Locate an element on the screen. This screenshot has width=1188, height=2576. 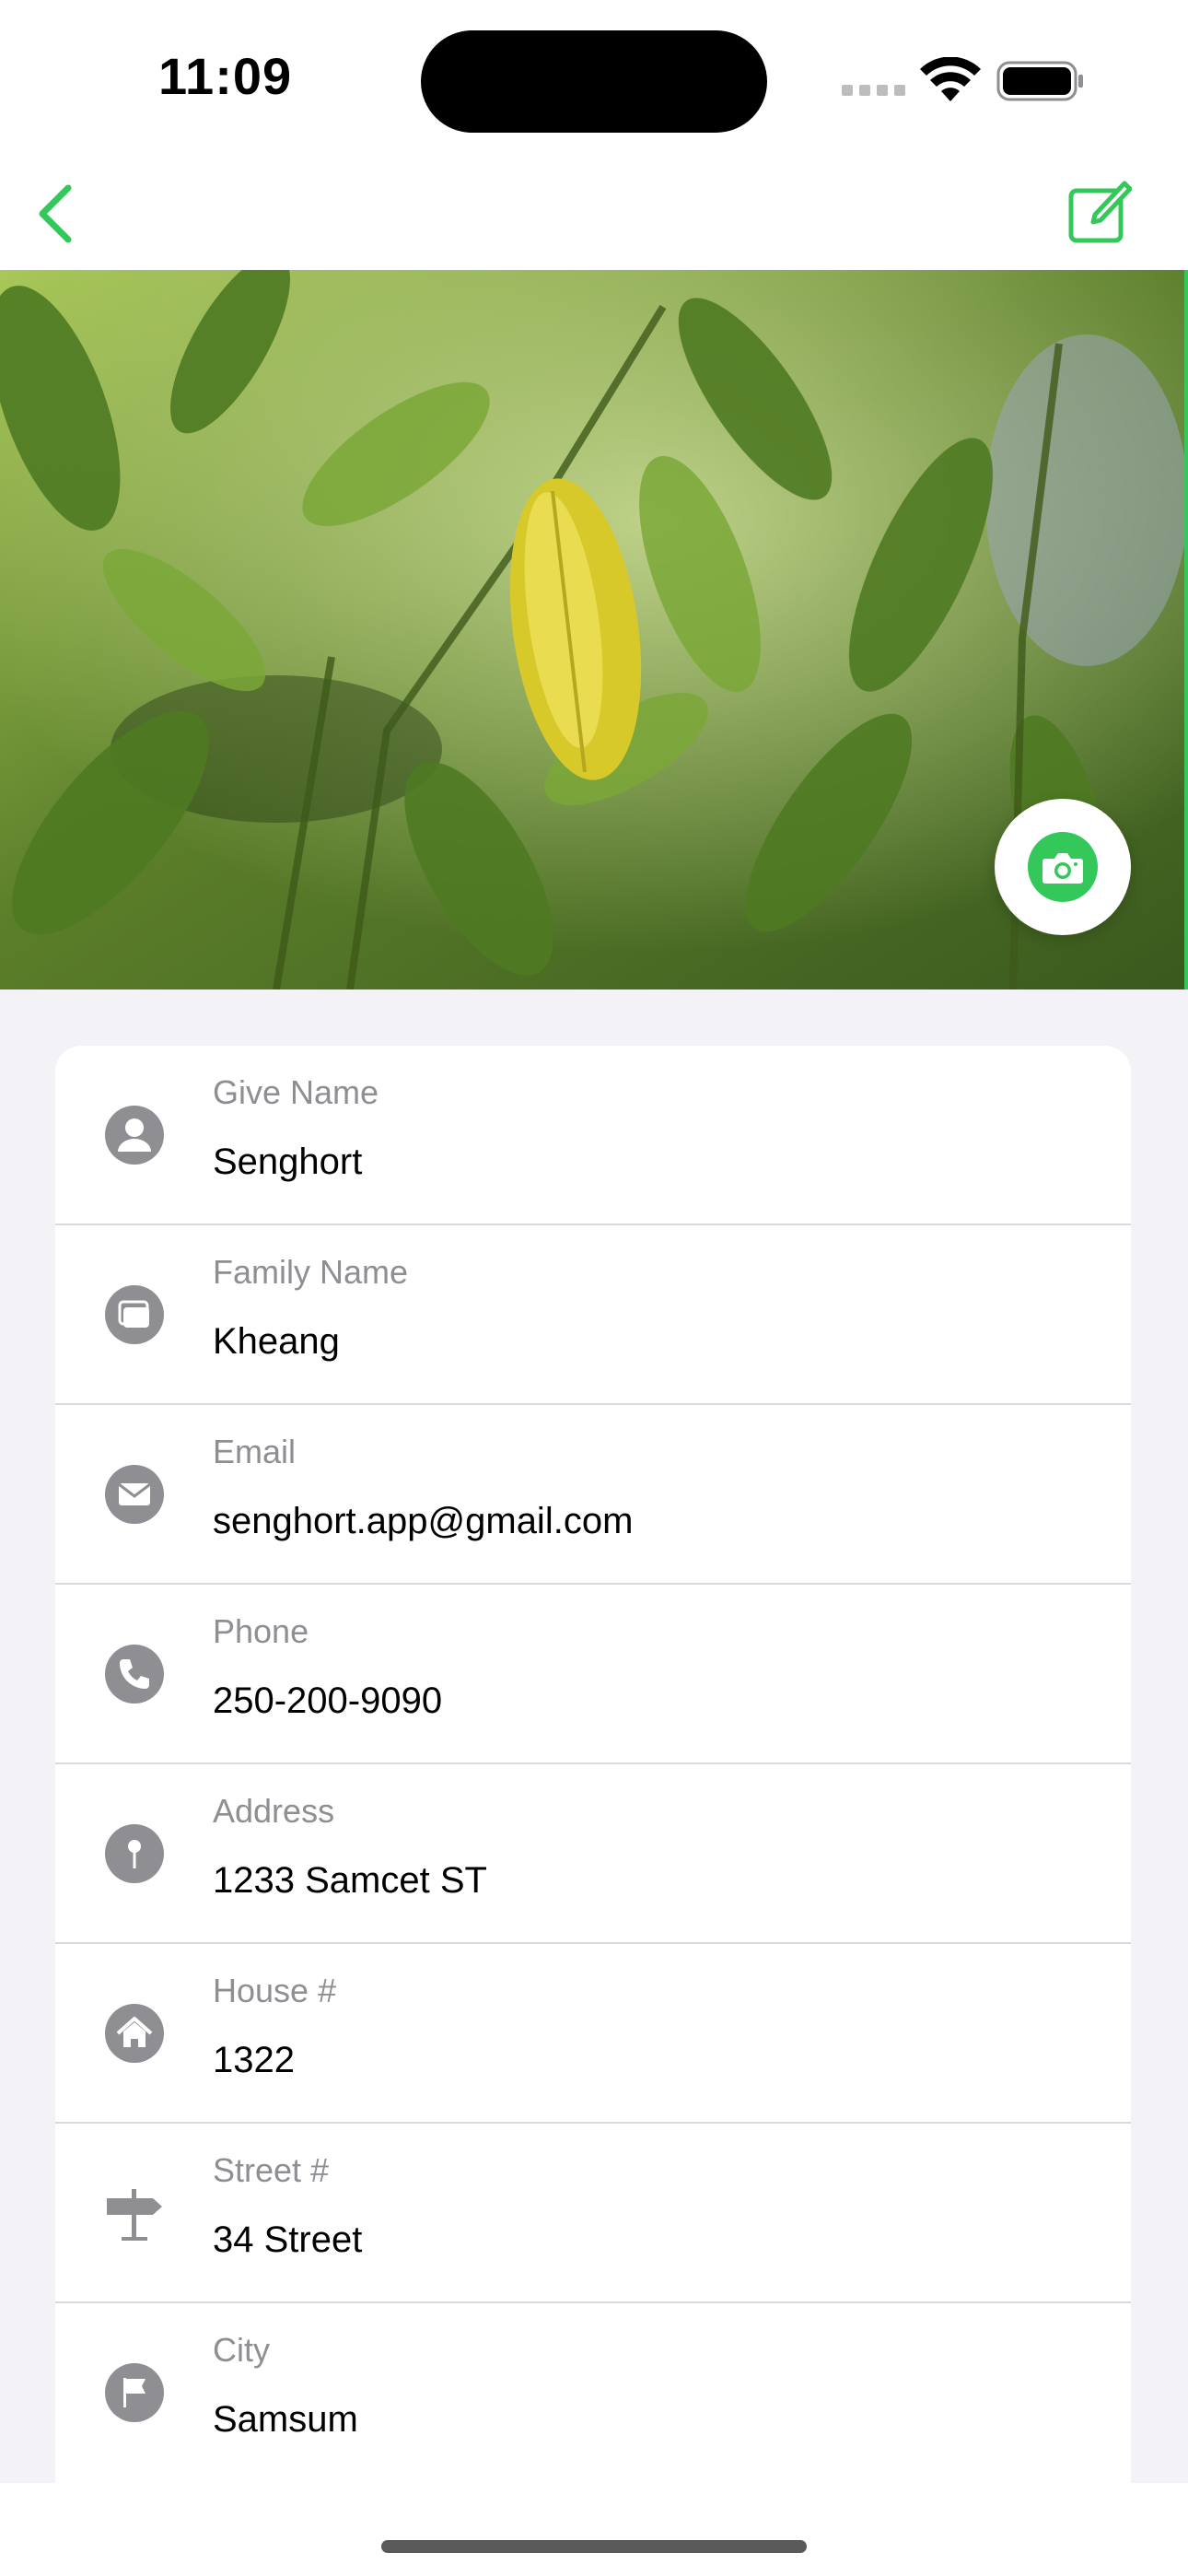
field-label: Family Name is located at coordinates (311, 1272).